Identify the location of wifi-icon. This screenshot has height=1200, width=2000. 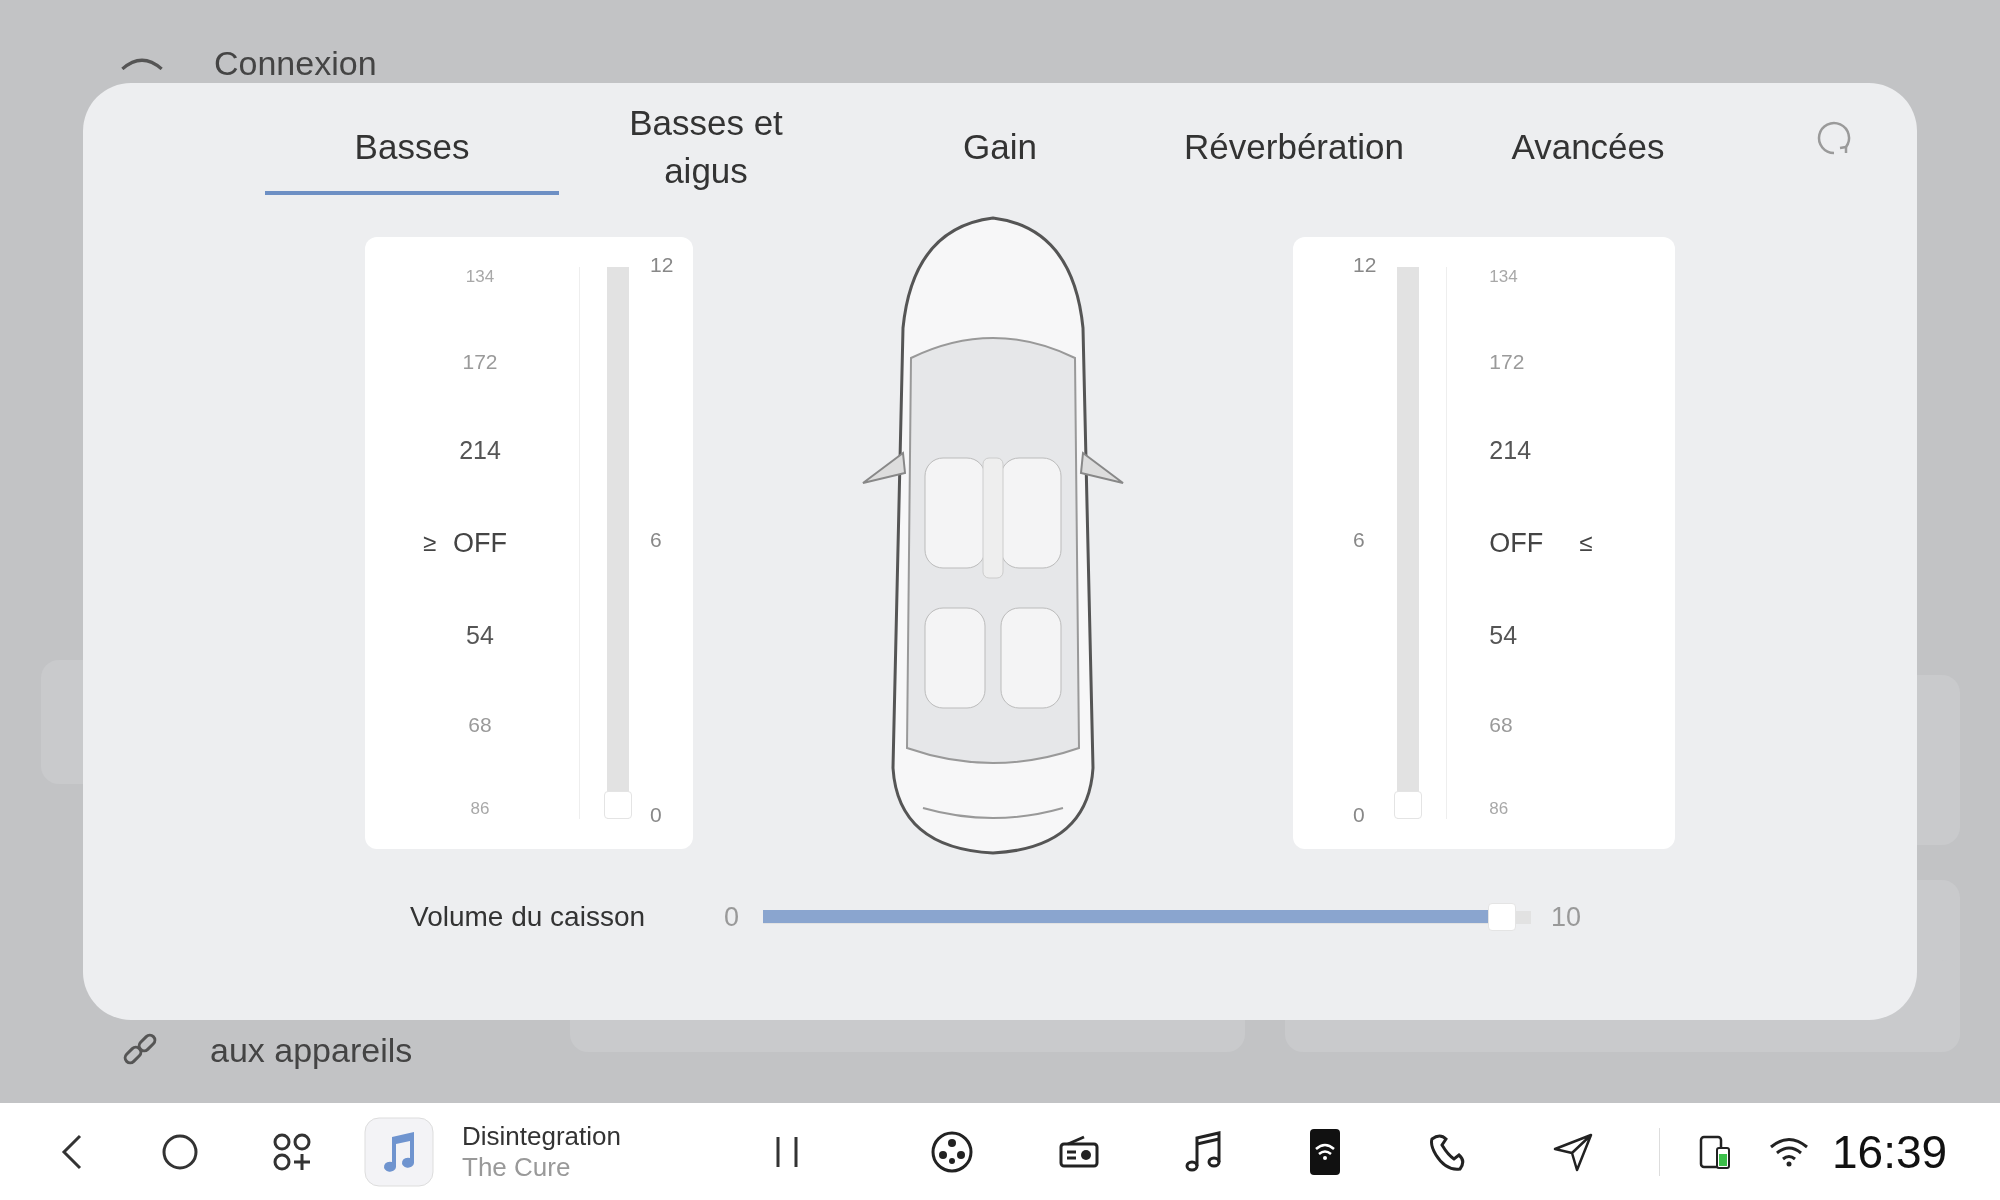
(1789, 1151).